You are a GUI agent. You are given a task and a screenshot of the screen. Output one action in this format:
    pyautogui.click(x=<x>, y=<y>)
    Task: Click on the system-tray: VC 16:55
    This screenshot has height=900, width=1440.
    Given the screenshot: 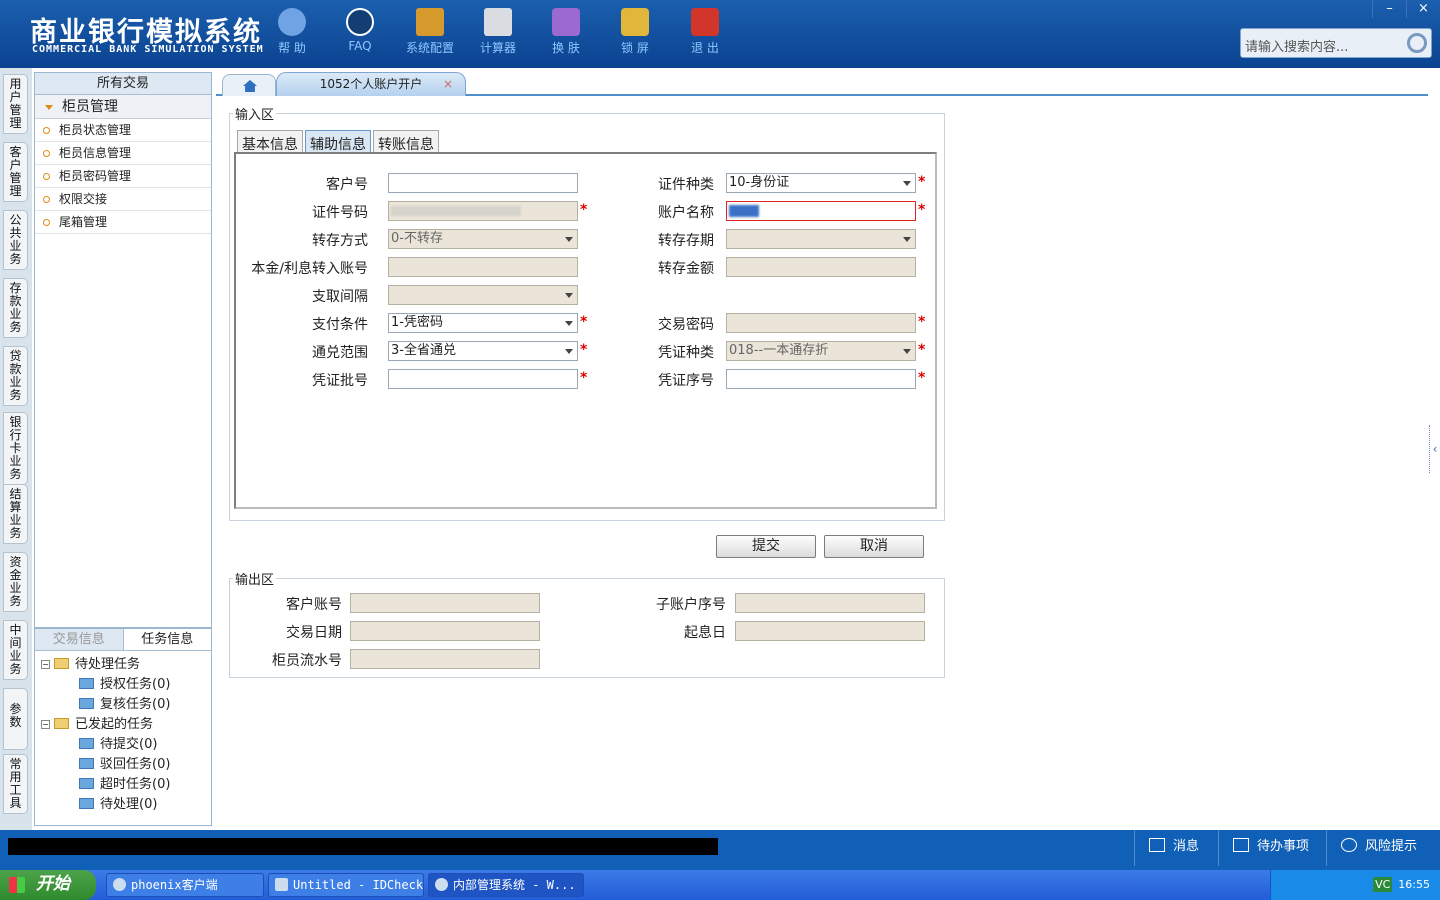 What is the action you would take?
    pyautogui.click(x=1355, y=885)
    